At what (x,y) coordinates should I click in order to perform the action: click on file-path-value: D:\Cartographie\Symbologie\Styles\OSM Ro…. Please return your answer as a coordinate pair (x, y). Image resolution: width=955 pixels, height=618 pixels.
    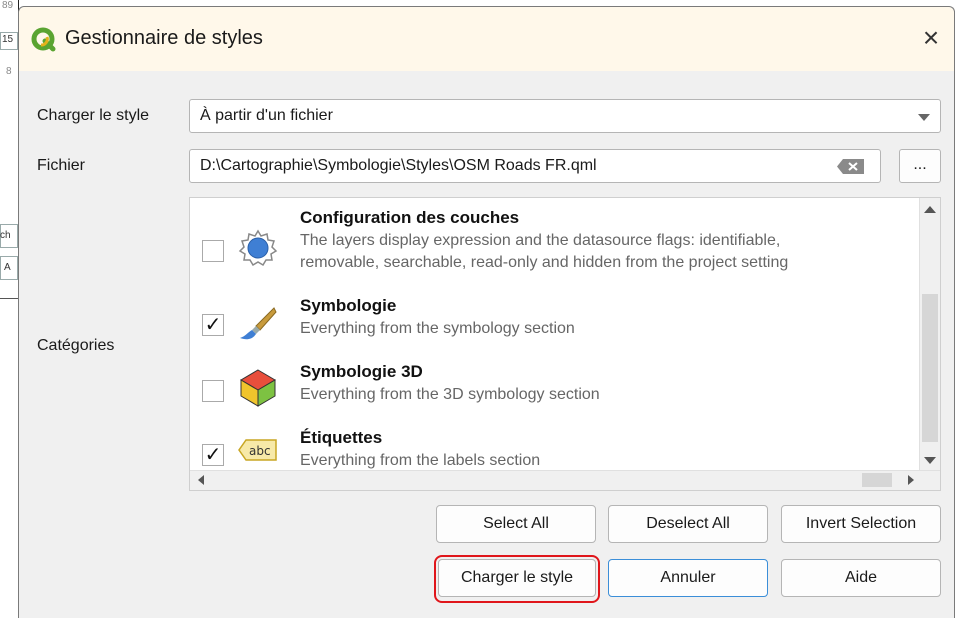
    Looking at the image, I should click on (398, 165).